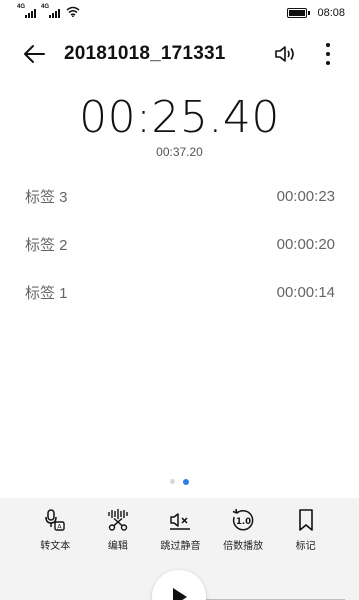 This screenshot has width=359, height=600. I want to click on speech-to-text-button: A 转文本, so click(55, 530).